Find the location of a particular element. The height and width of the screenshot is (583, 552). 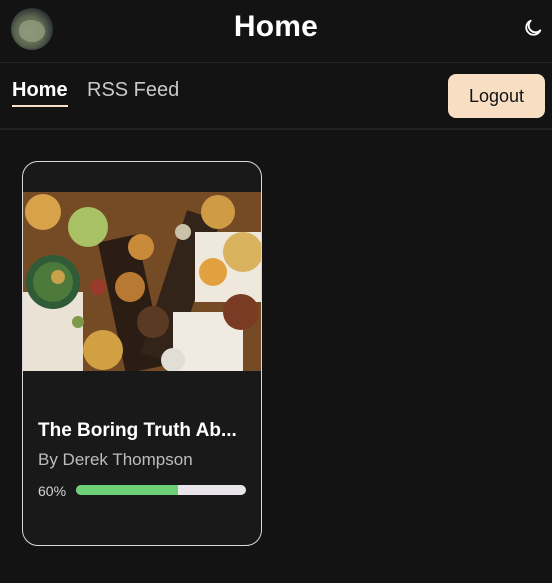

moon-icon is located at coordinates (533, 28).